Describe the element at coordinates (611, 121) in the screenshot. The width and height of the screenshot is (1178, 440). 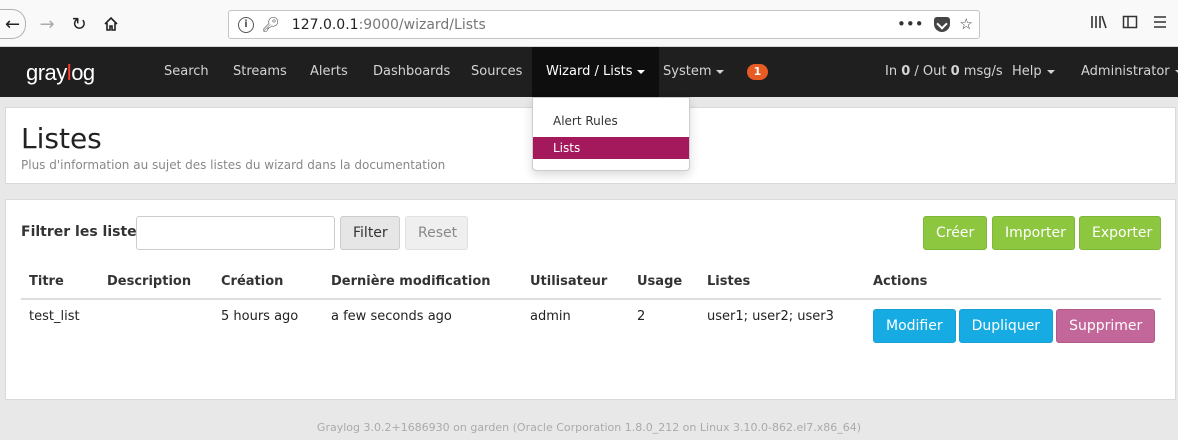
I see `menu-item-alert-rules: Alert Rules` at that location.